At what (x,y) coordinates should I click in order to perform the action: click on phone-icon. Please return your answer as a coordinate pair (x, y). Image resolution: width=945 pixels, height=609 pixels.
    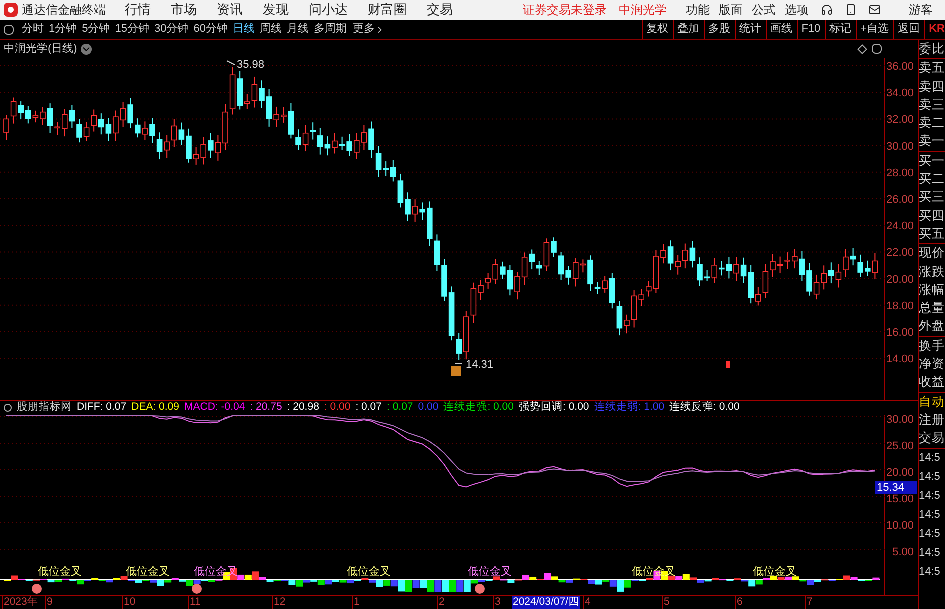
    Looking at the image, I should click on (851, 10).